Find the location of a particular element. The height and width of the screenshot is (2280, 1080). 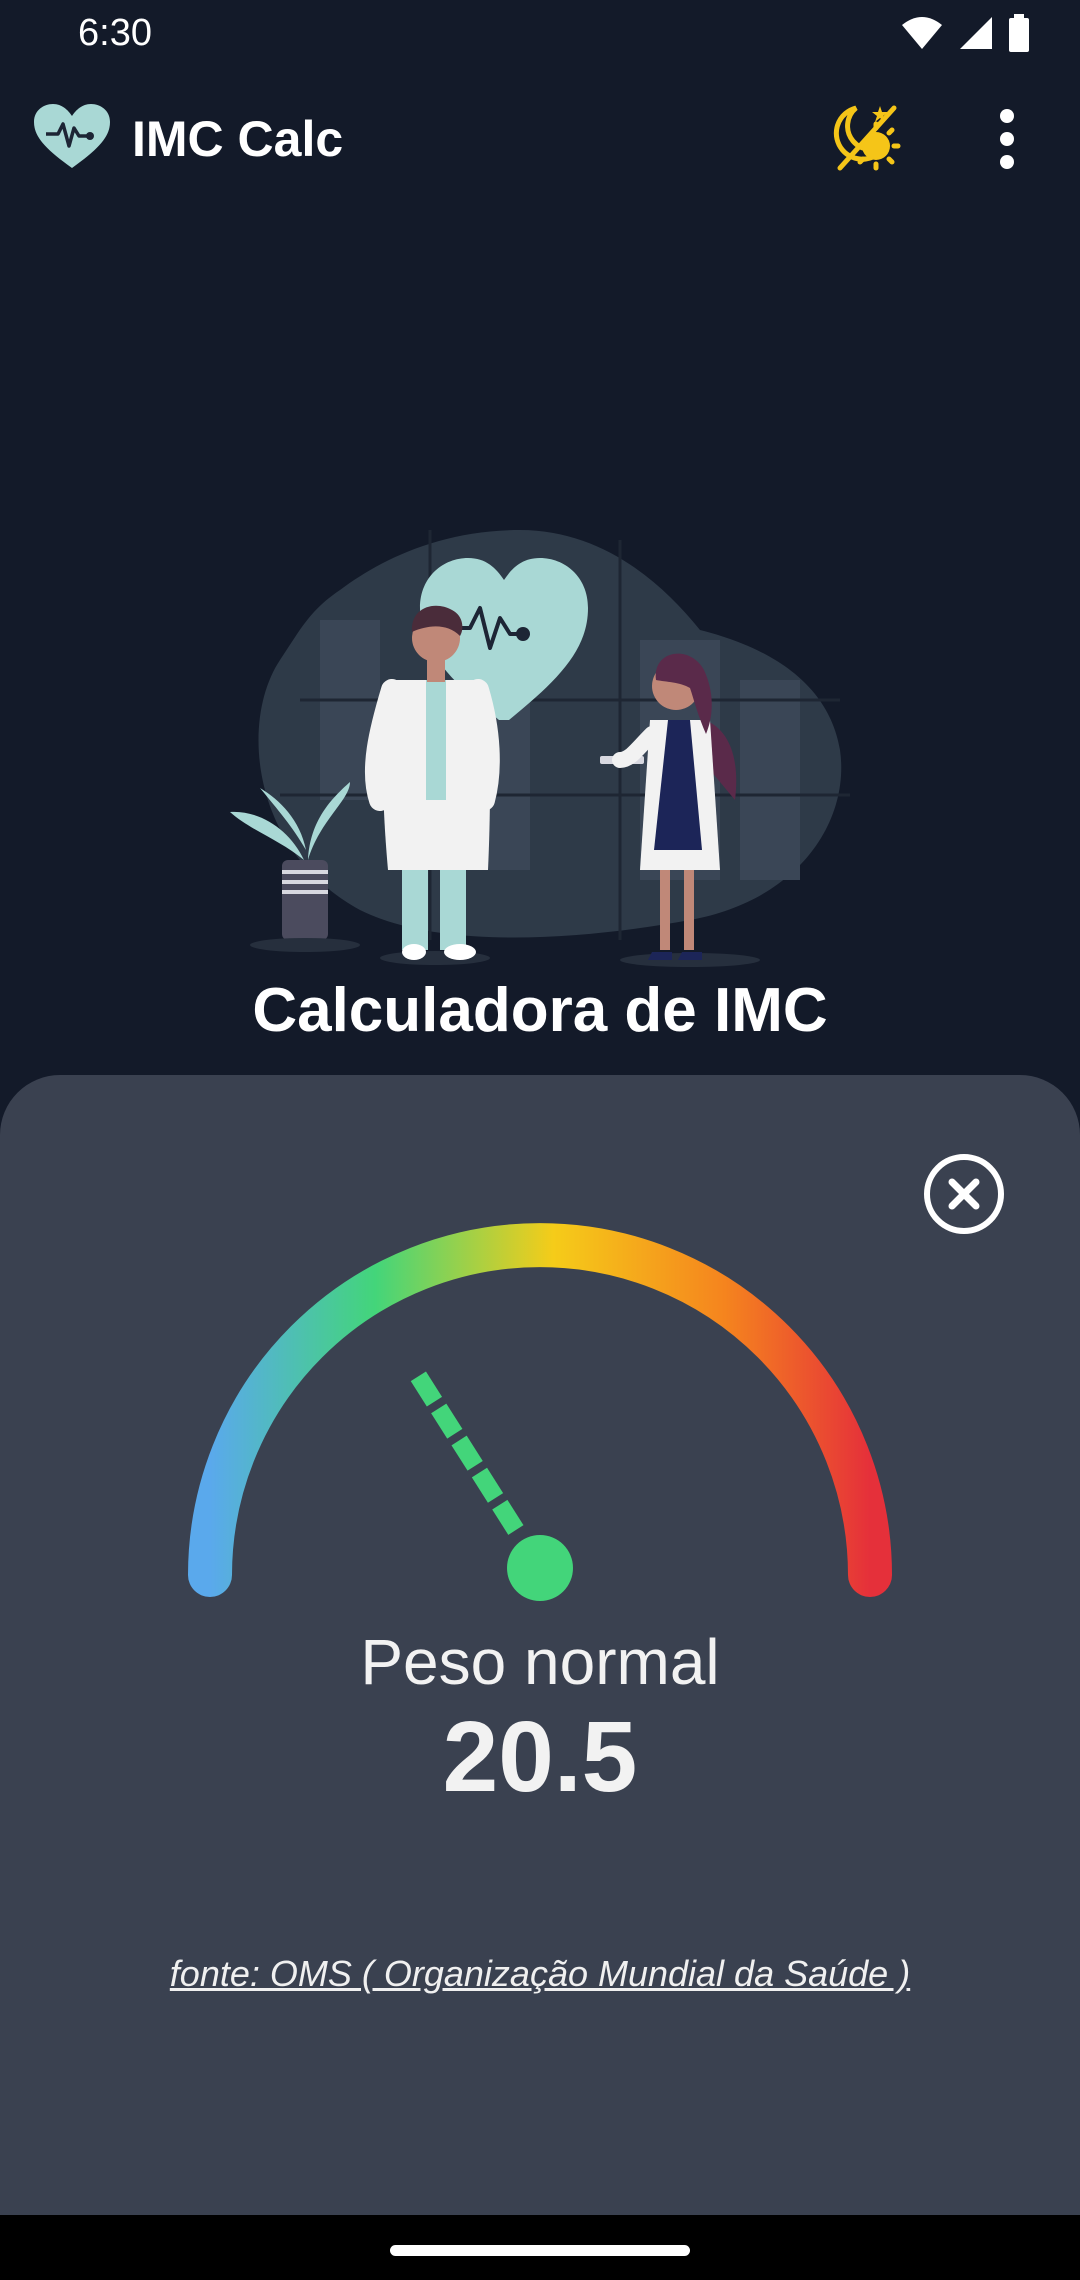

app-bar: IMC Calc is located at coordinates (540, 140).